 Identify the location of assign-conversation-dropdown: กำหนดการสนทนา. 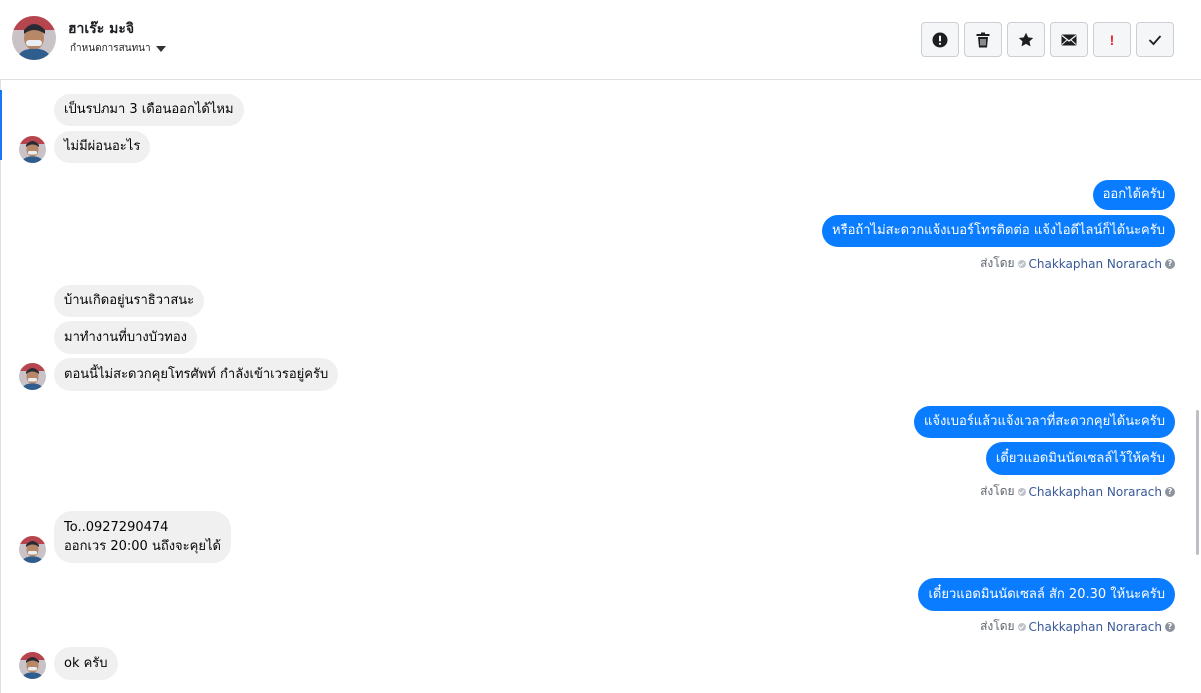
(118, 48).